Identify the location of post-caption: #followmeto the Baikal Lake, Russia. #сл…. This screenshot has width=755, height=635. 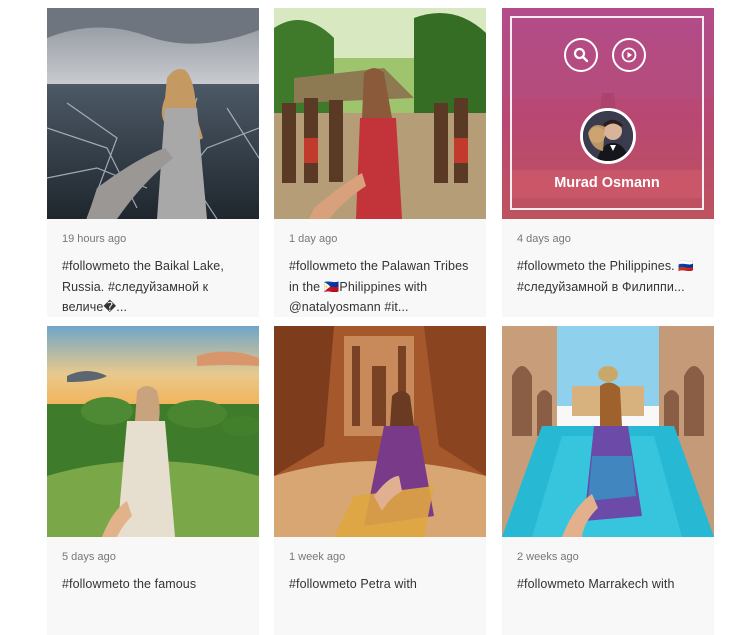
(153, 286).